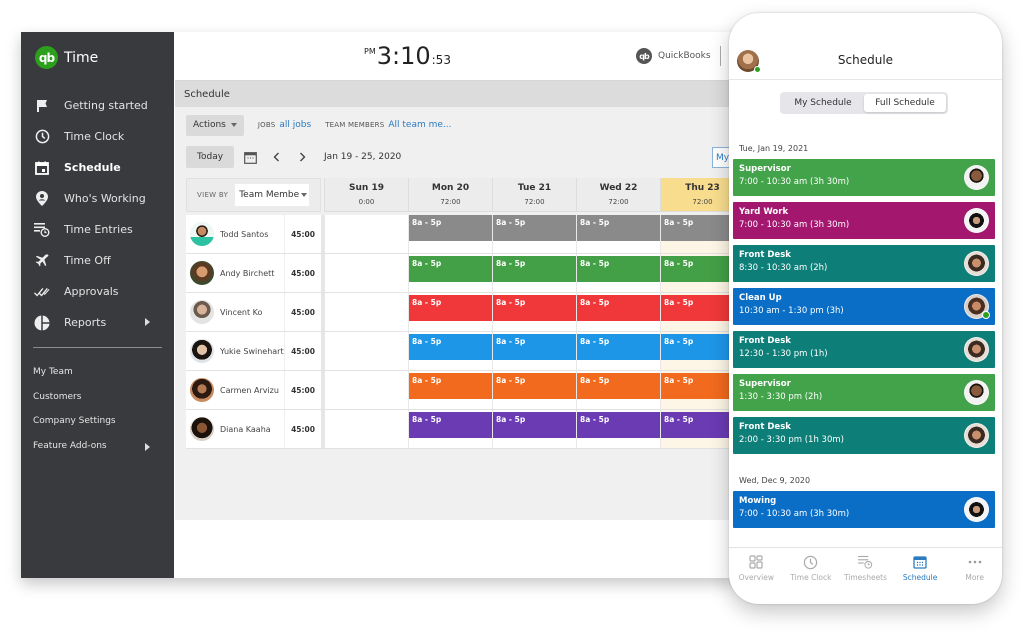 Image resolution: width=1024 pixels, height=636 pixels. What do you see at coordinates (865, 579) in the screenshot?
I see `tab-timesheets: Timesheets` at bounding box center [865, 579].